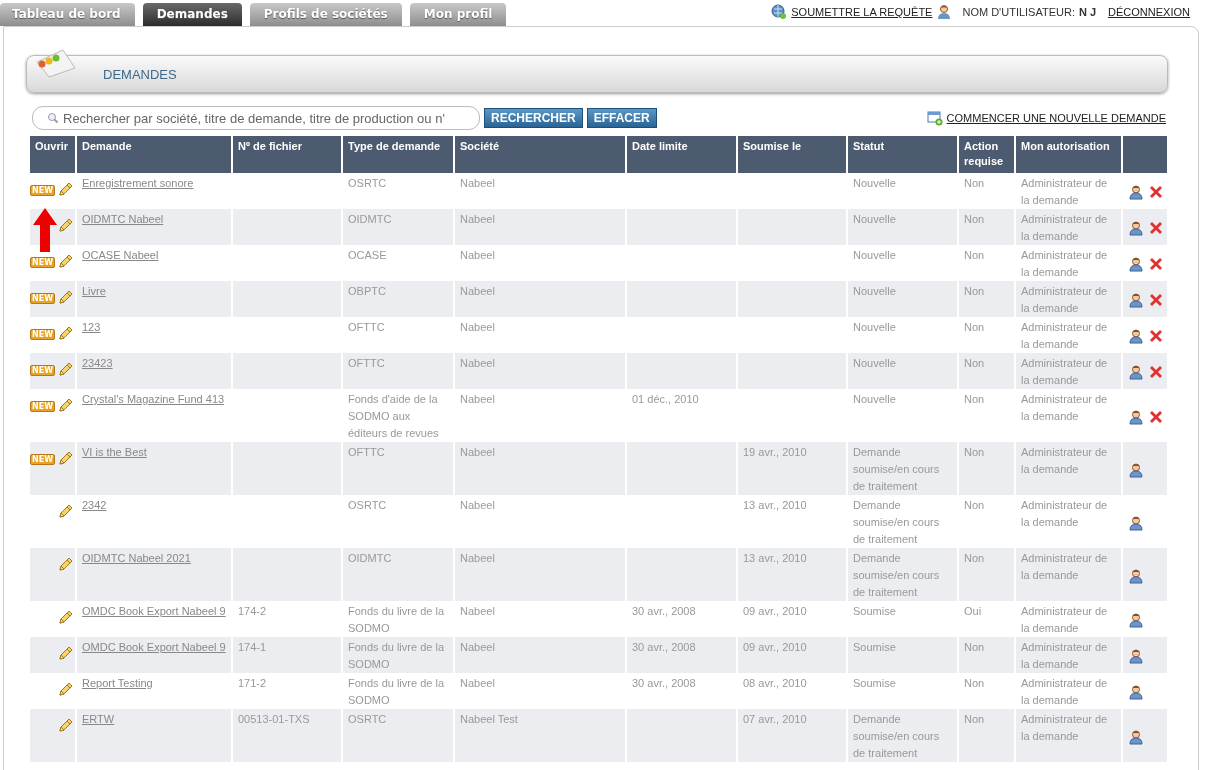 The height and width of the screenshot is (770, 1206). What do you see at coordinates (458, 14) in the screenshot?
I see `nav-tab: Mon profil` at bounding box center [458, 14].